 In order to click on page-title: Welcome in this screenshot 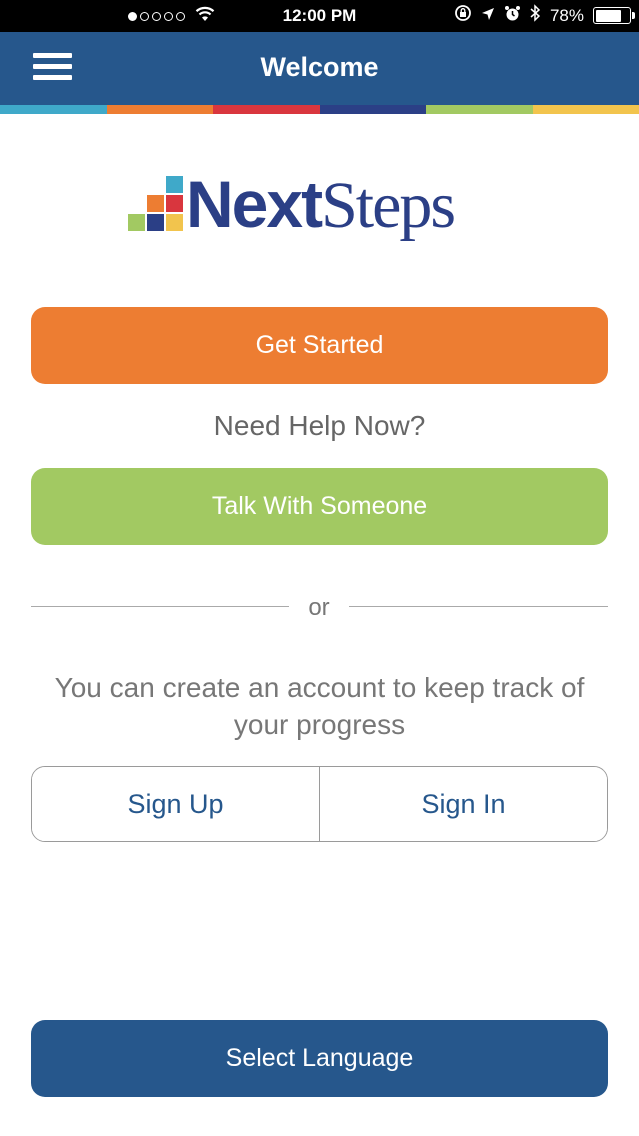, I will do `click(319, 67)`.